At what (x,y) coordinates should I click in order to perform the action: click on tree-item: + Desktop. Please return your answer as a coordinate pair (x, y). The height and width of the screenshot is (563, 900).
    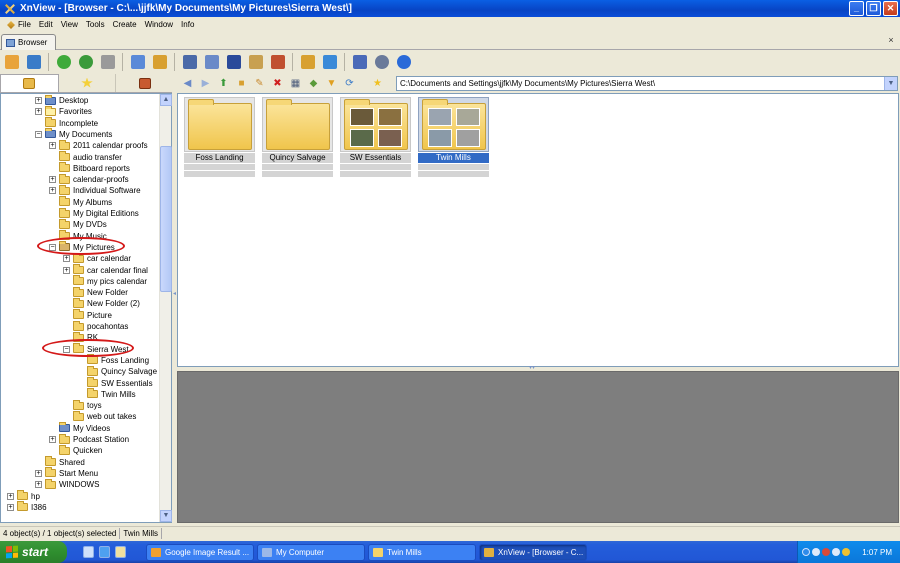
    Looking at the image, I should click on (61, 100).